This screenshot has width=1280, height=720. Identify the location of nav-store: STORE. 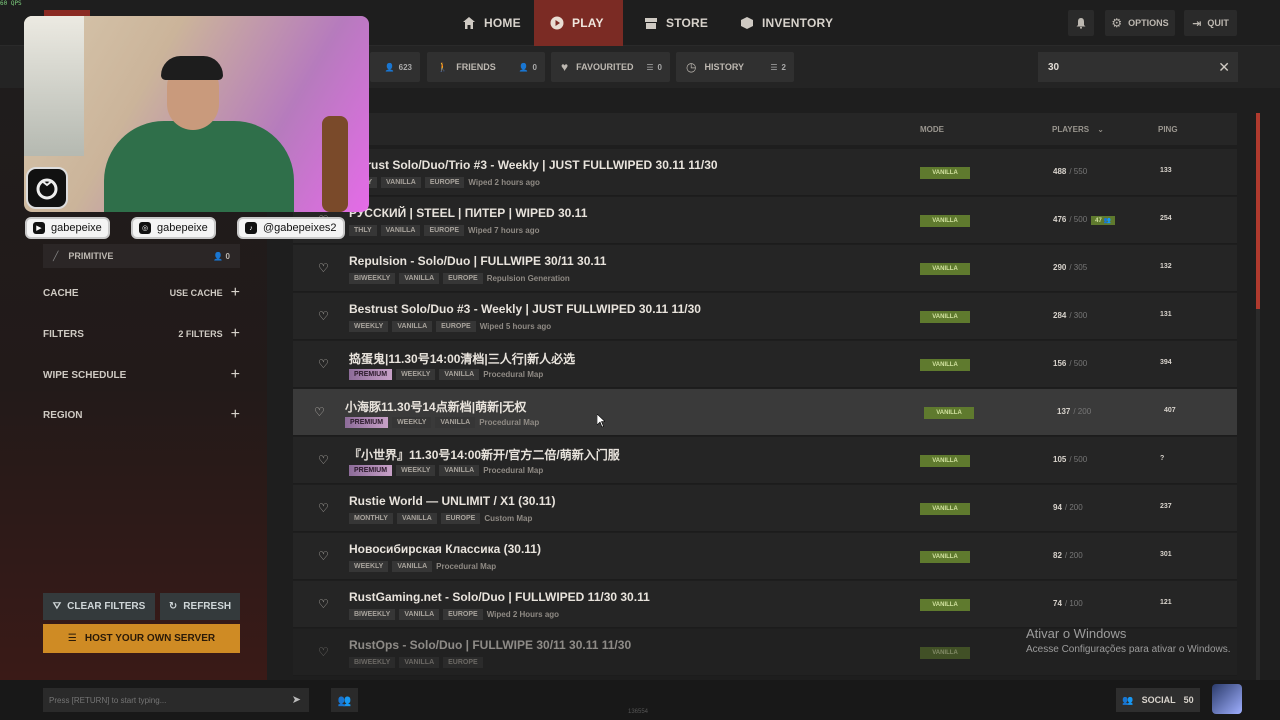
(676, 23).